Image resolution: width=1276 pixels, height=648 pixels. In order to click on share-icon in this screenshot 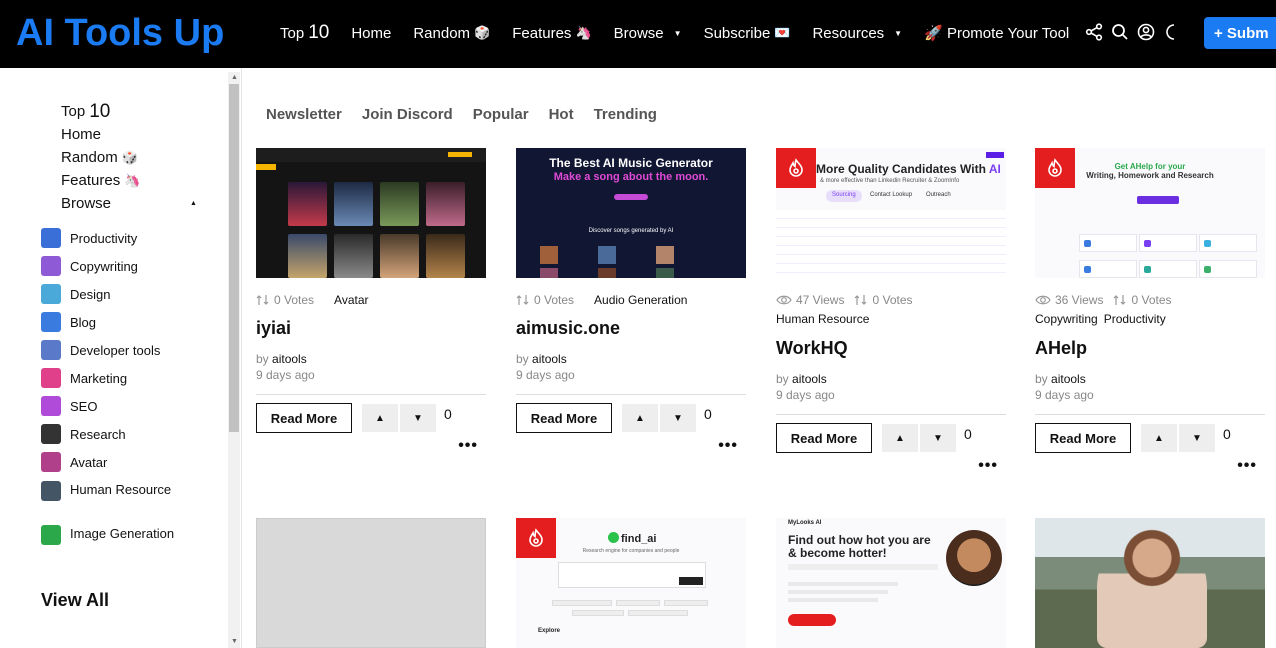, I will do `click(1094, 32)`.